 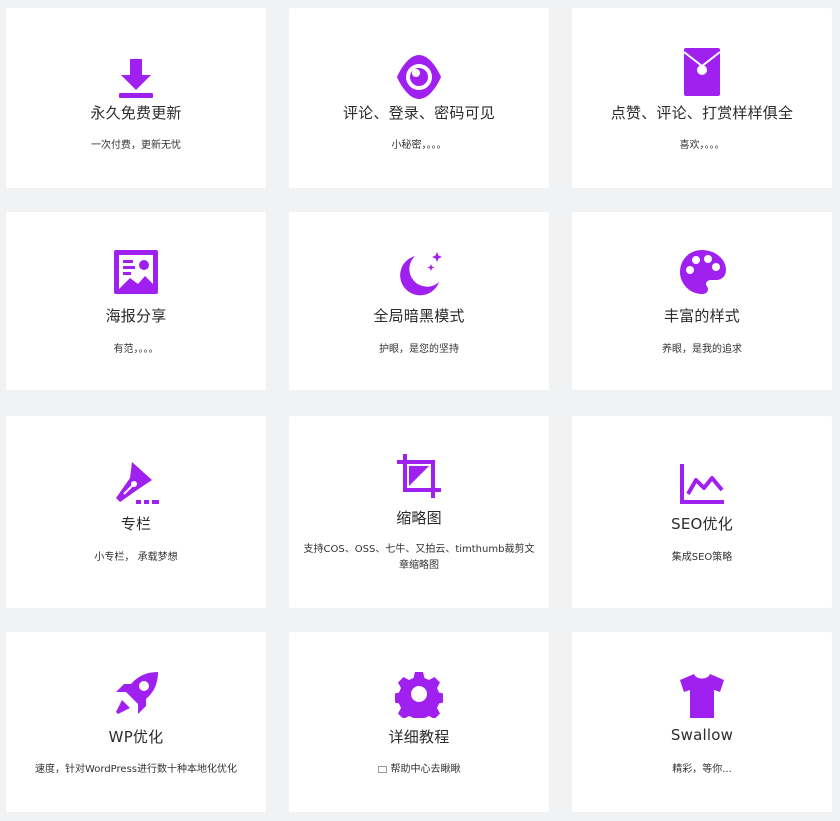 What do you see at coordinates (136, 512) in the screenshot?
I see `feature-card-column: 专栏 小专栏， 承载梦想` at bounding box center [136, 512].